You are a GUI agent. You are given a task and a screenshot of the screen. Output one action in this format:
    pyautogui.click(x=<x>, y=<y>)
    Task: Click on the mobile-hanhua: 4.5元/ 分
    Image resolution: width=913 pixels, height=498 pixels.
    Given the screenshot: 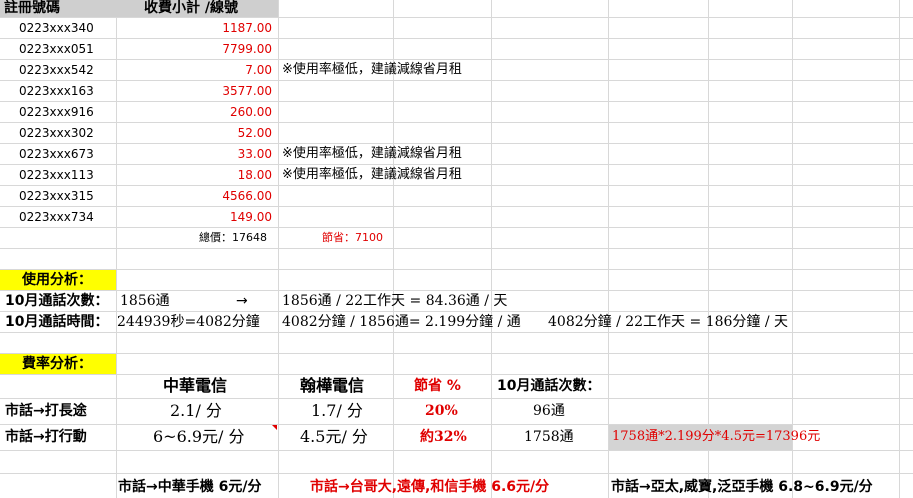 What is the action you would take?
    pyautogui.click(x=334, y=436)
    